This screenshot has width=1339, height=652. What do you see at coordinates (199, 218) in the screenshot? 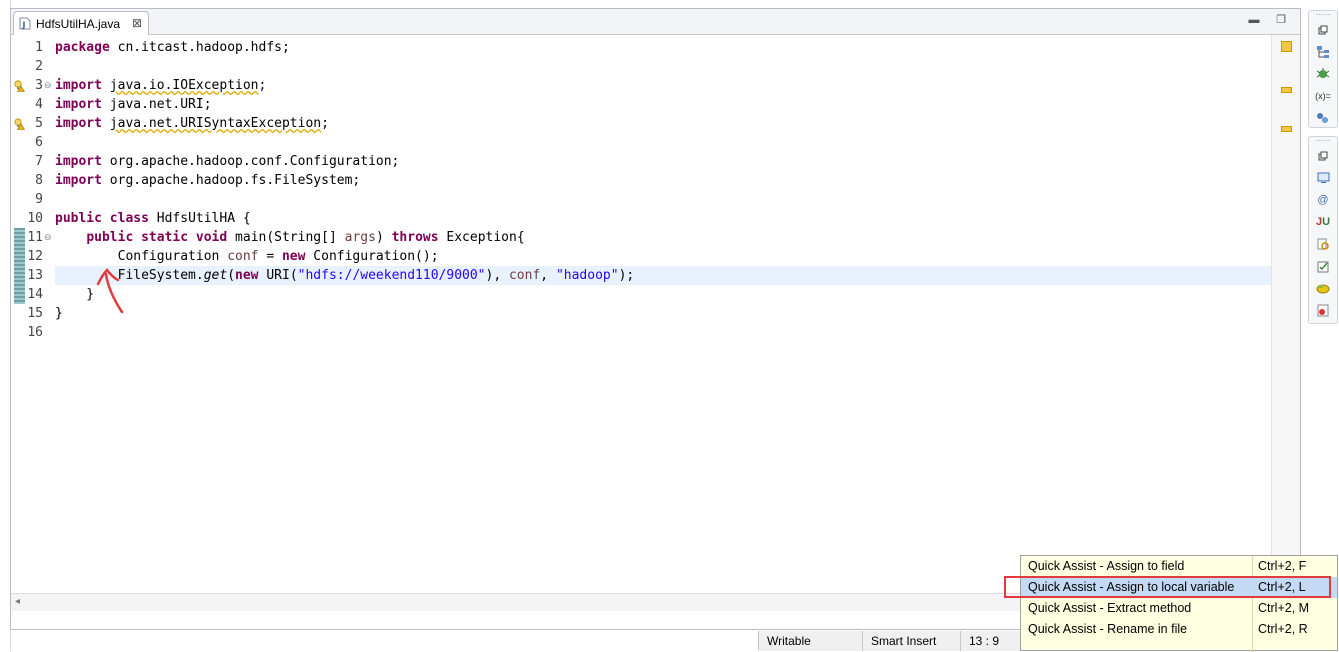
I see `code-token: HdfsUtilHA {` at bounding box center [199, 218].